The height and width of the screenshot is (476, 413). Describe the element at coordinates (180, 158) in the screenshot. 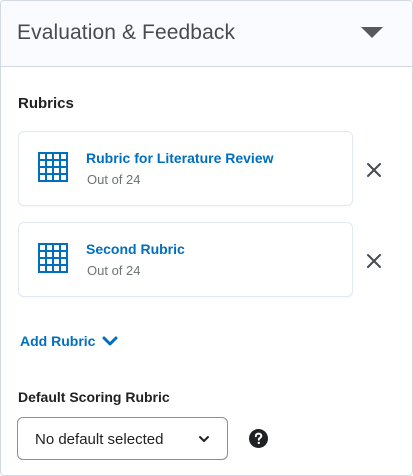

I see `rubric-name-link: Rubric for Literature Review` at that location.